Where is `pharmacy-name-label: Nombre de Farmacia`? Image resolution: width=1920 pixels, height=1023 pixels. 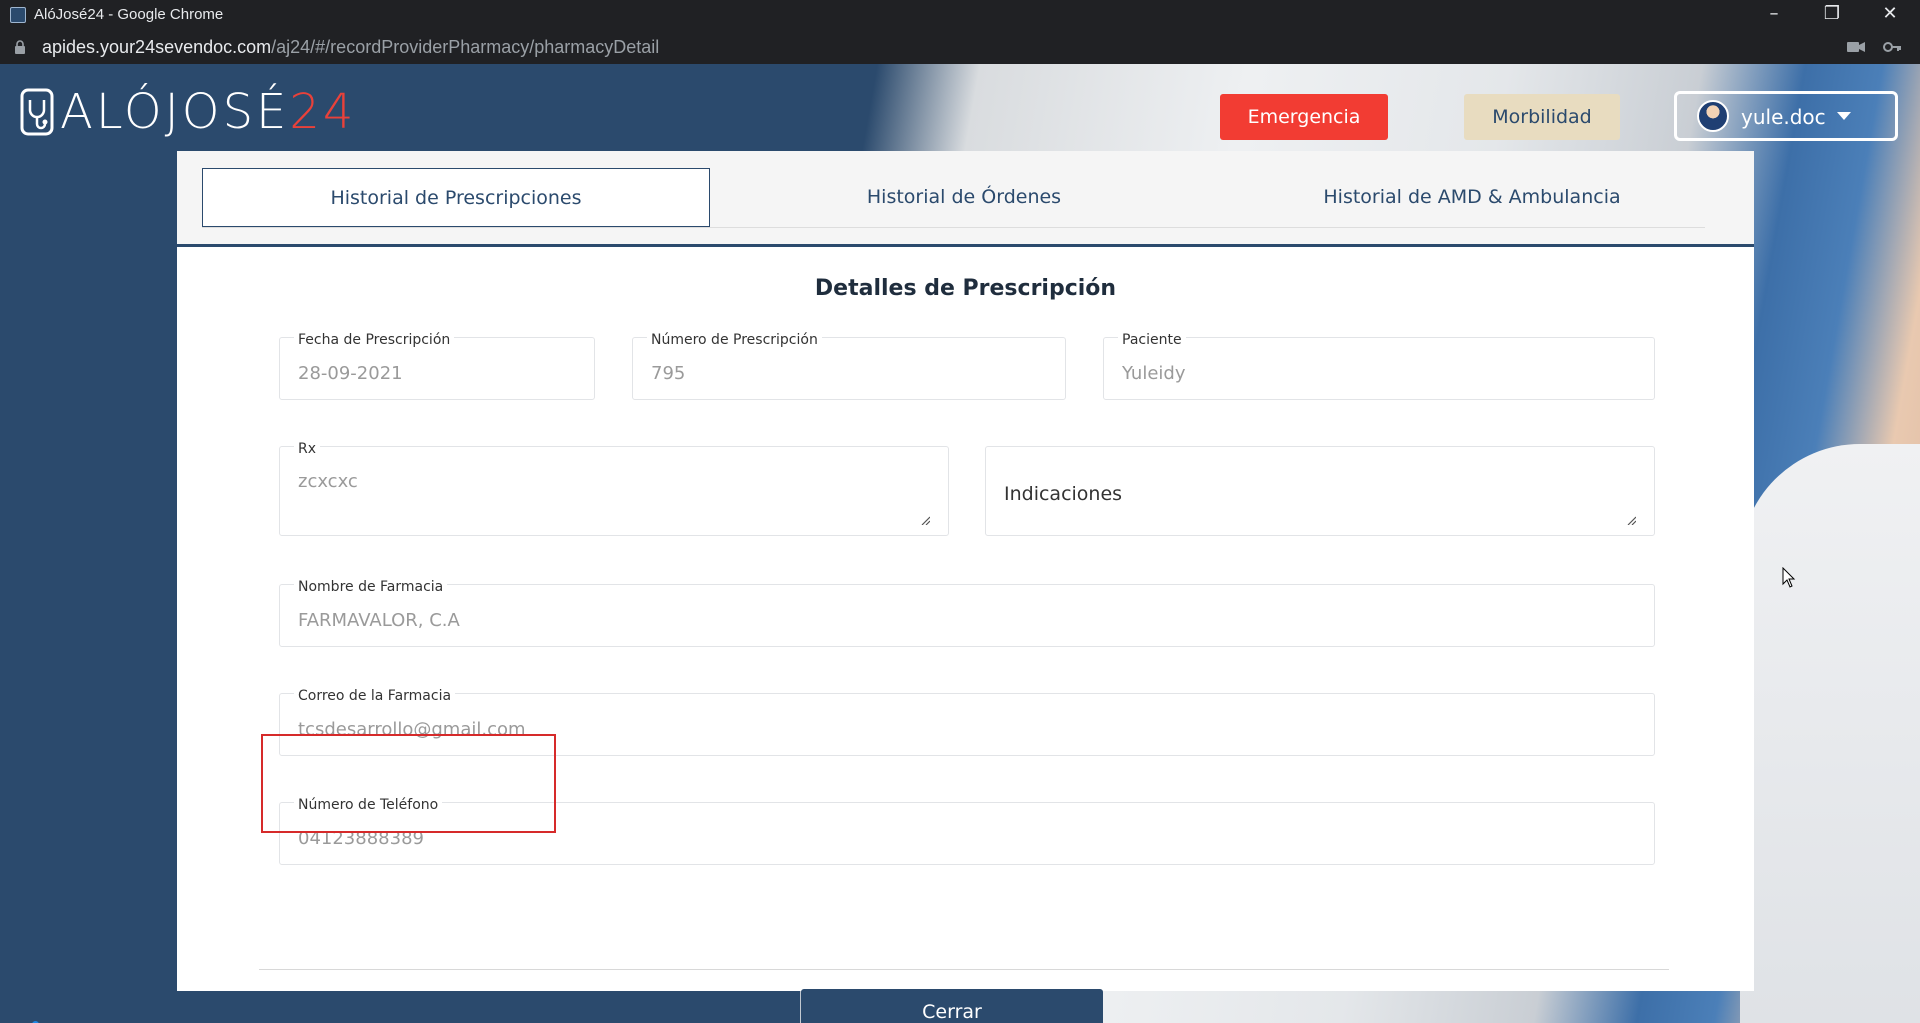 pharmacy-name-label: Nombre de Farmacia is located at coordinates (371, 587).